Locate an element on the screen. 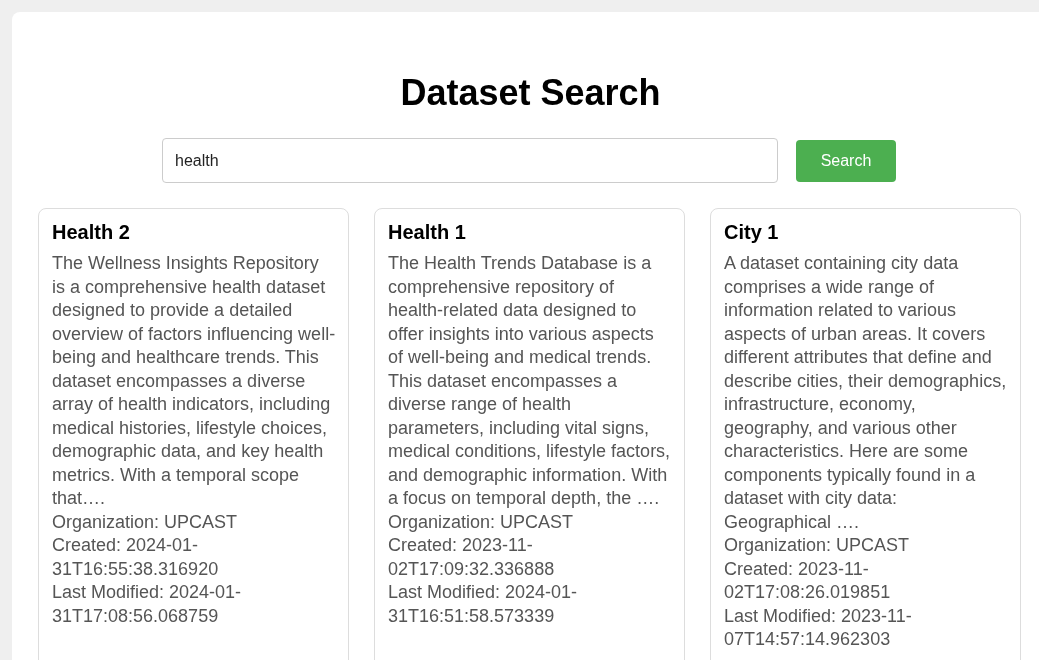  dataset-description: A dataset containing city data comprises a wide range of information related to various aspects of urban areas. It covers different attributes that define and describe cities, their demographics, infrastructure, economy, geography, and various other characteristics. Here are some components typically found in a dataset with city data: Geographical …. is located at coordinates (866, 393).